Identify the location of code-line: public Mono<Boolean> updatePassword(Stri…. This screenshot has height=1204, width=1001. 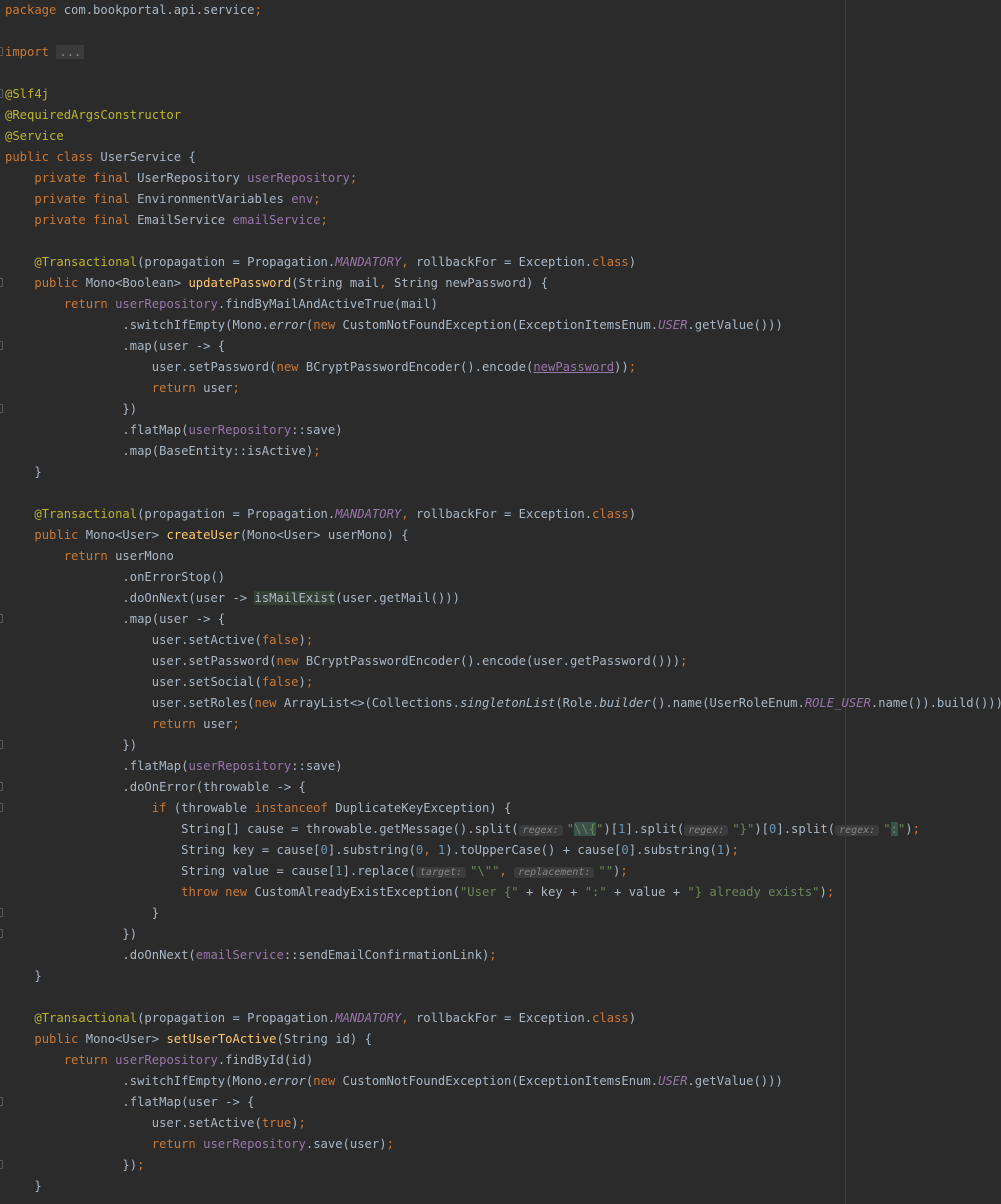
(500, 283).